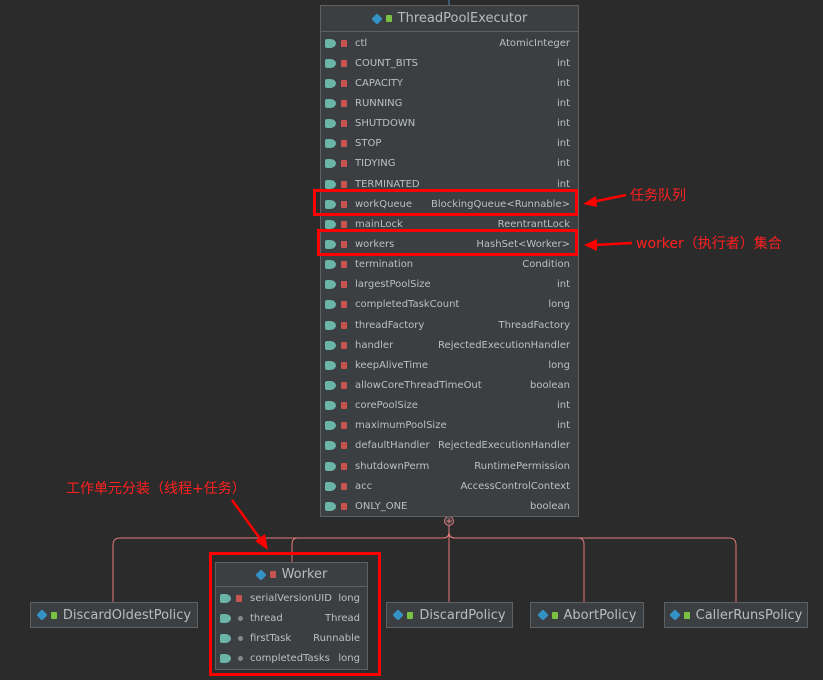 This screenshot has width=823, height=680. Describe the element at coordinates (515, 486) in the screenshot. I see `field-type: AccessControlContext` at that location.